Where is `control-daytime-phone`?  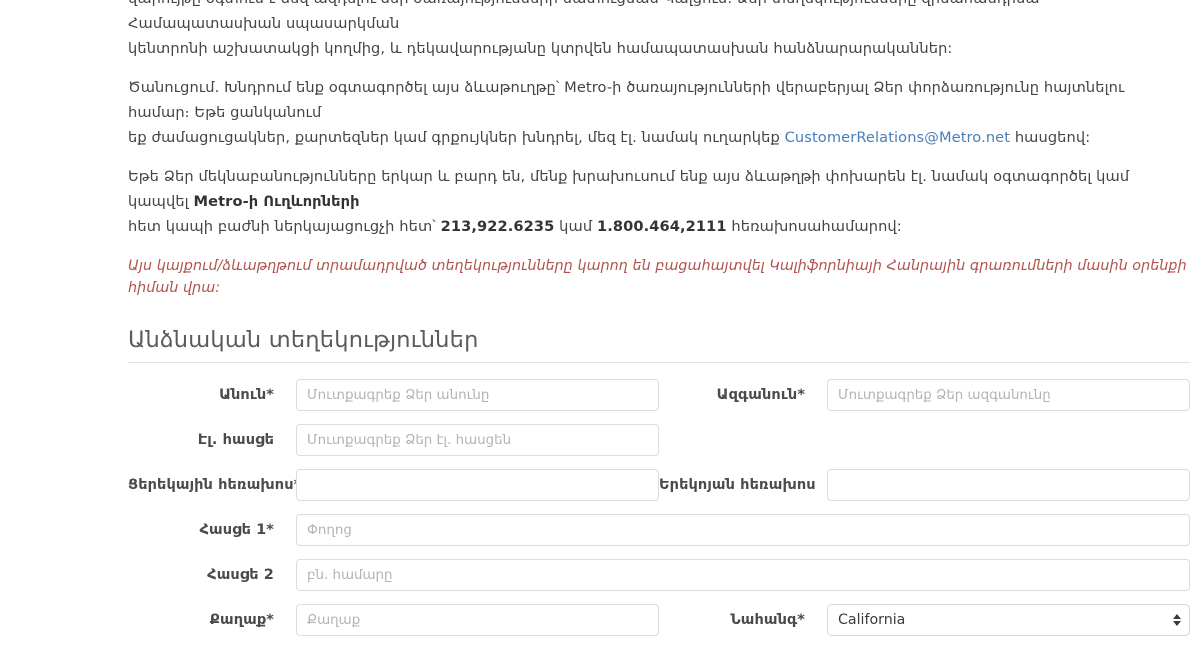 control-daytime-phone is located at coordinates (477, 485).